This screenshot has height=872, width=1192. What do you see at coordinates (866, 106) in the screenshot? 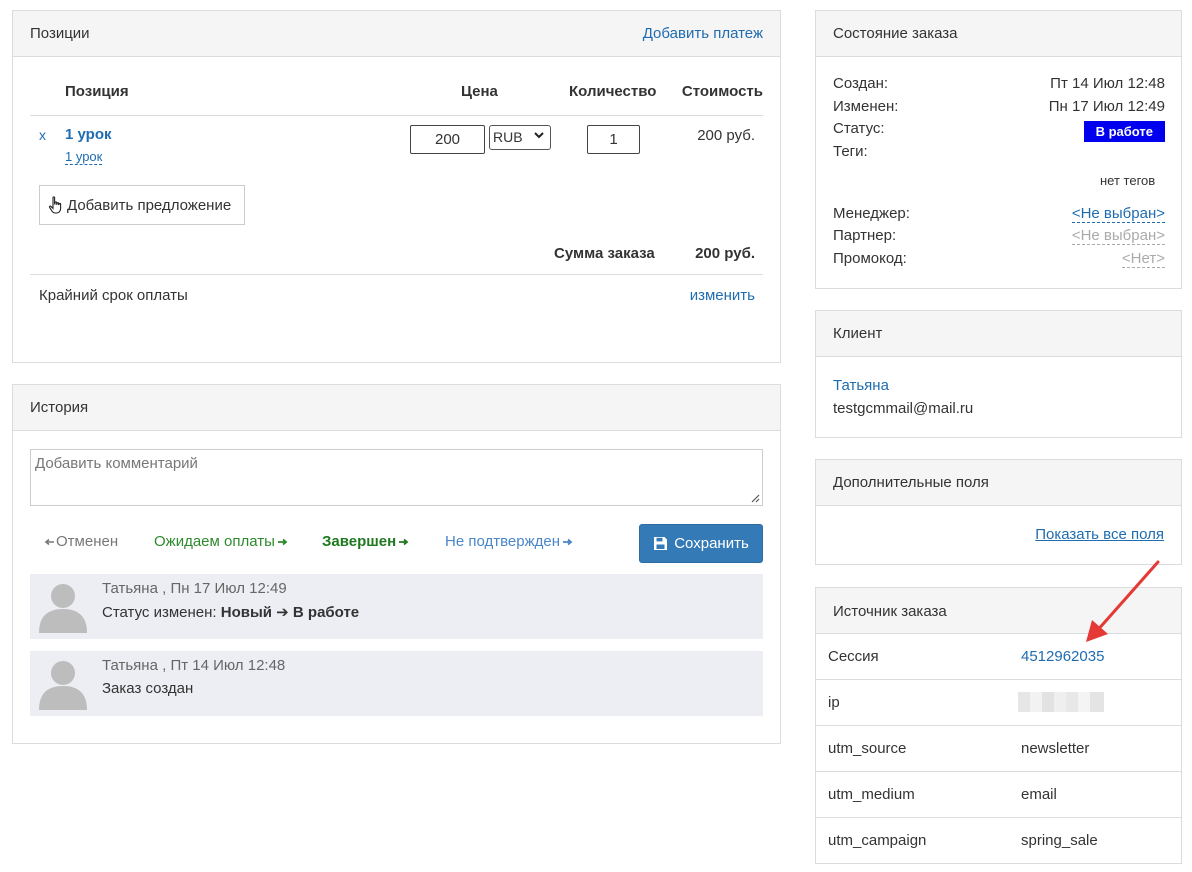
I see `modified-label: Изменен:` at bounding box center [866, 106].